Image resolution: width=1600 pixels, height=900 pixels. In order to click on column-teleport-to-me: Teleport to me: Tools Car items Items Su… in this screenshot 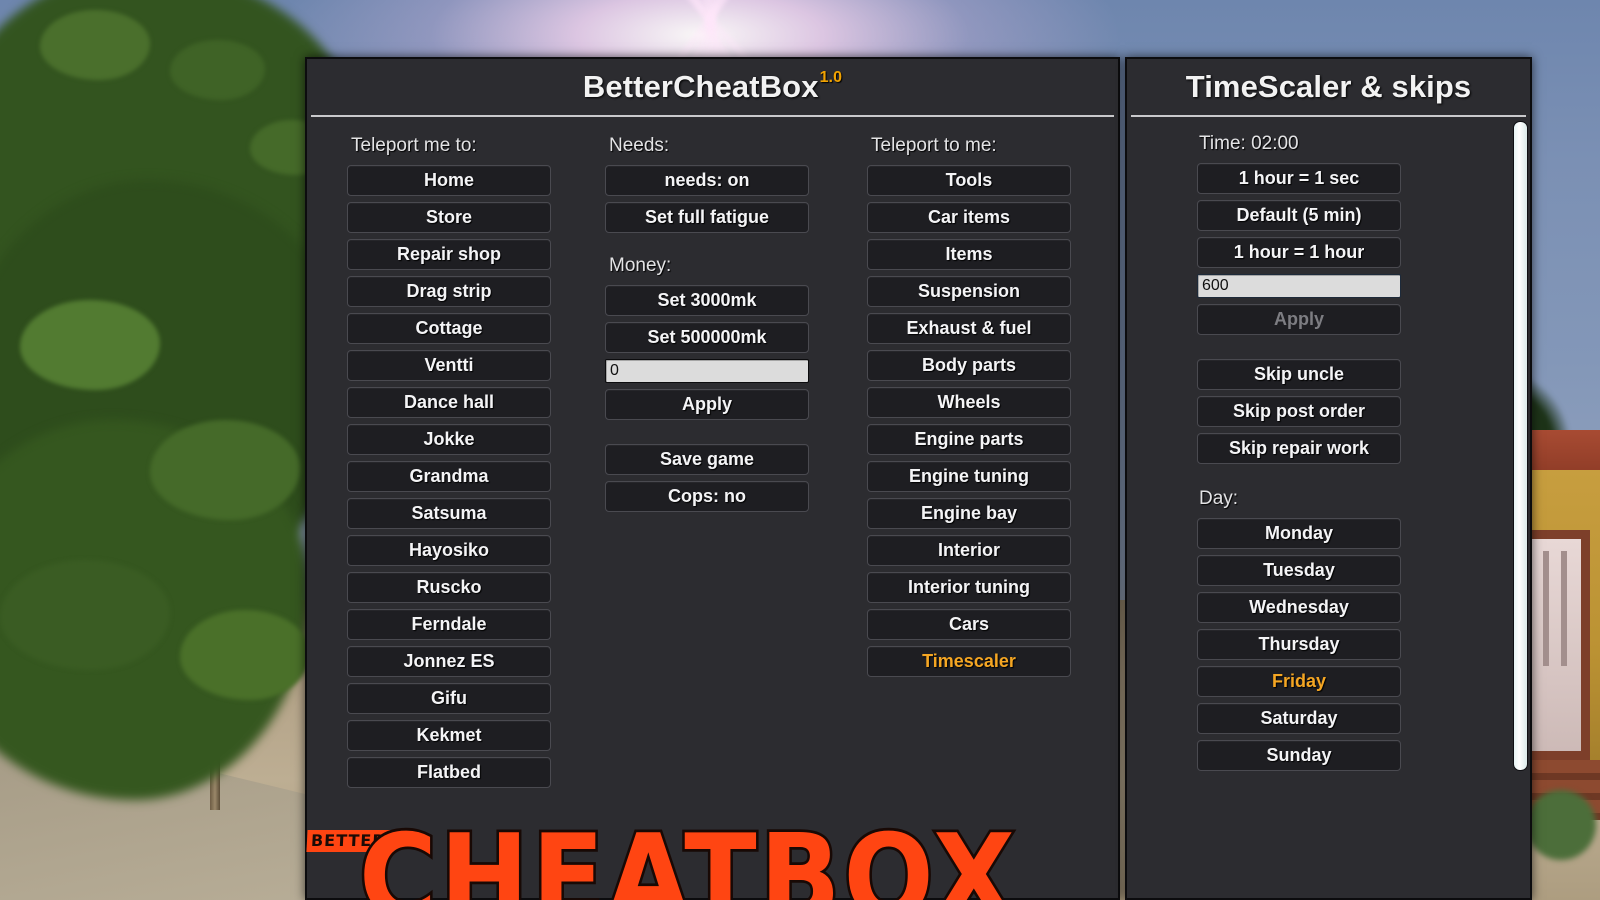, I will do `click(992, 455)`.